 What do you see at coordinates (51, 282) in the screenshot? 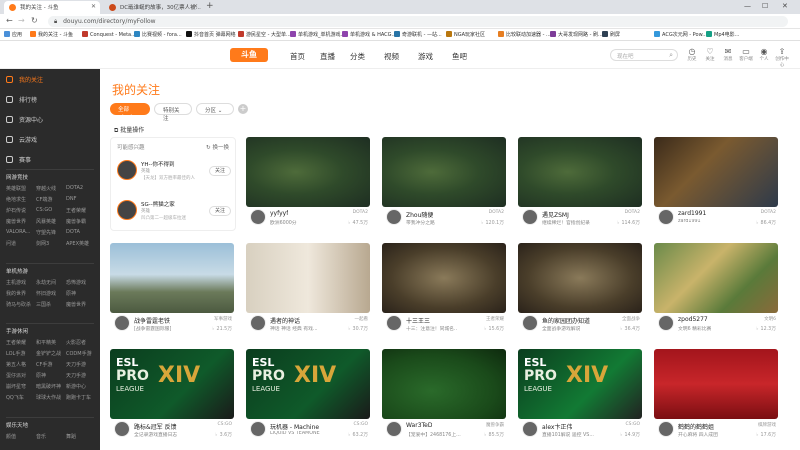
I see `sidebar-game-link: 永劫无间` at bounding box center [51, 282].